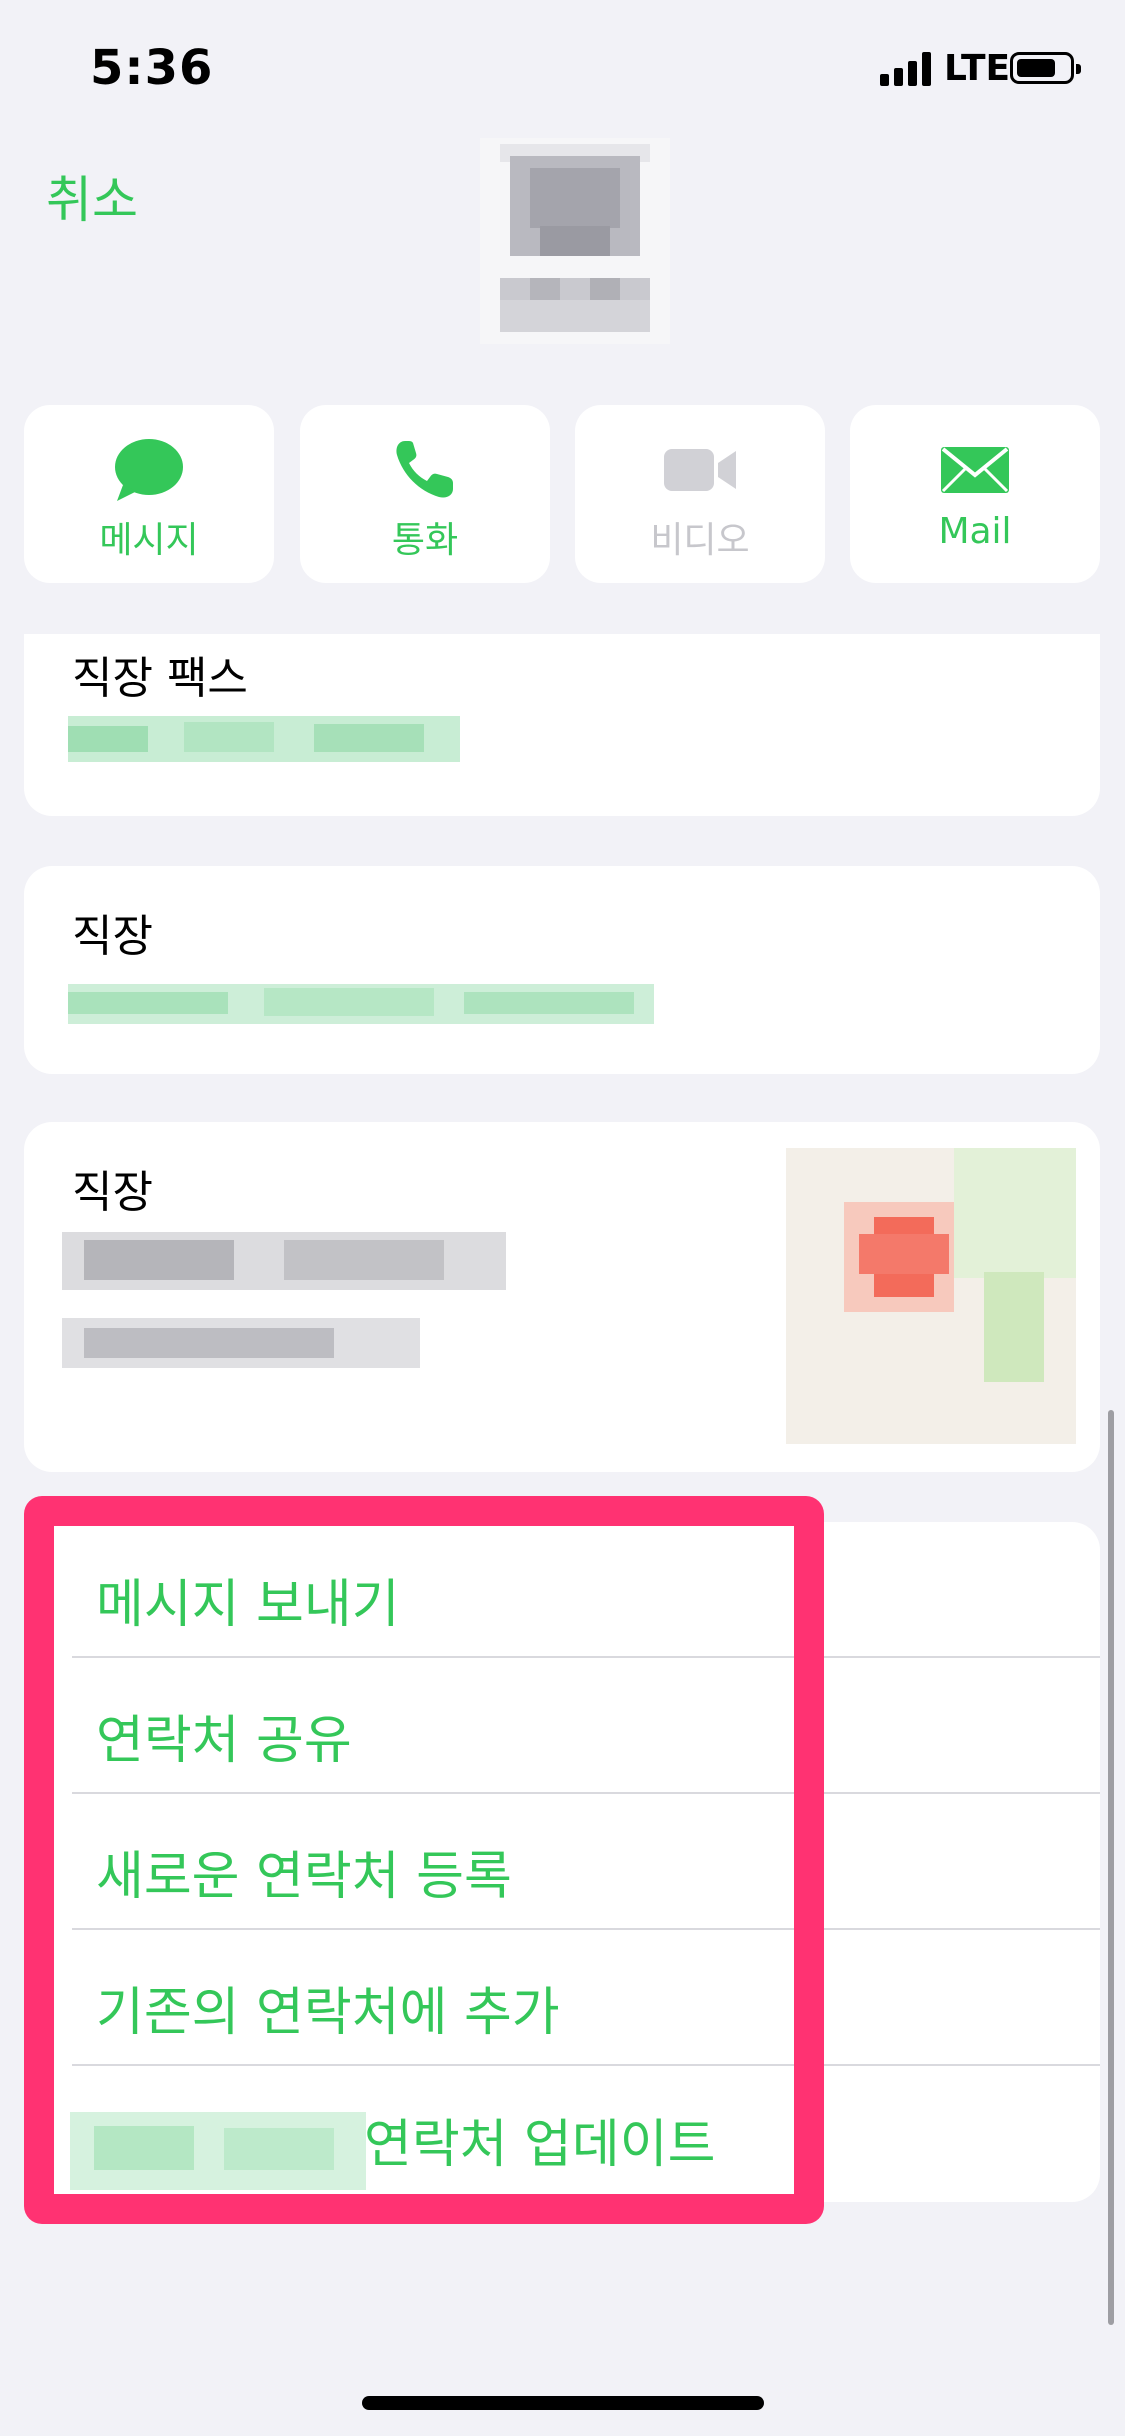 The image size is (1125, 2436). Describe the element at coordinates (1045, 68) in the screenshot. I see `battery-icon` at that location.